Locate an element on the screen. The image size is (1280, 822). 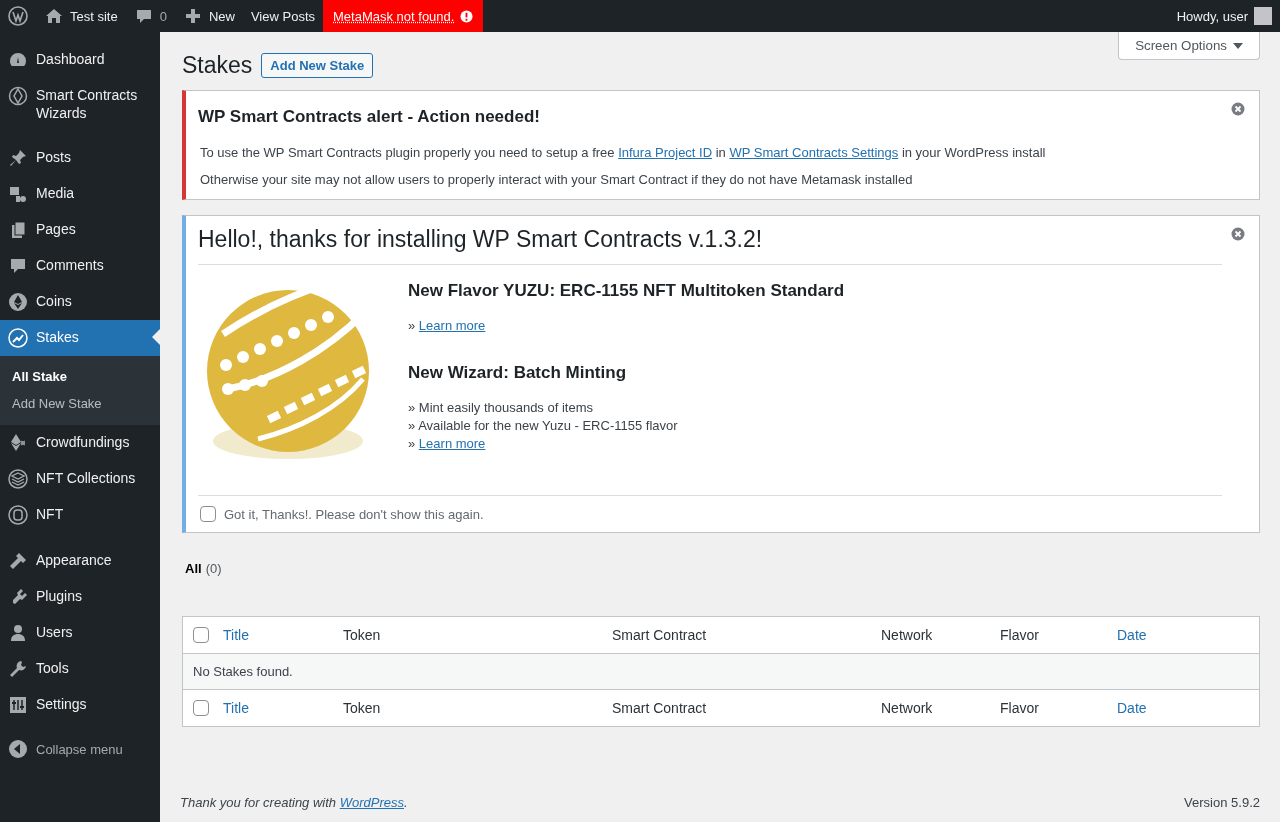
sidebar-item: NFT is located at coordinates (80, 515).